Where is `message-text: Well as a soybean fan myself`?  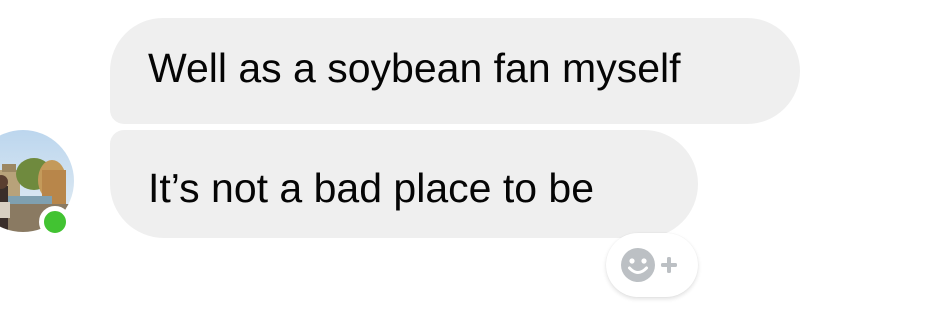
message-text: Well as a soybean fan myself is located at coordinates (414, 68).